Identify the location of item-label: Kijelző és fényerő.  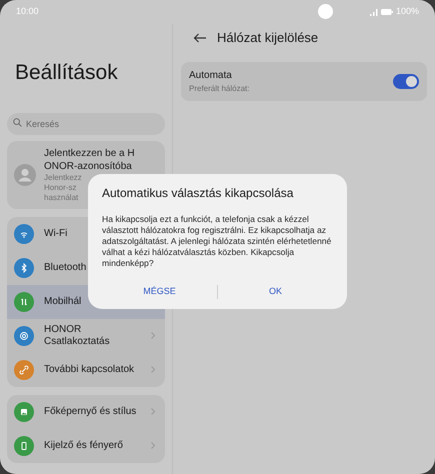
(83, 446).